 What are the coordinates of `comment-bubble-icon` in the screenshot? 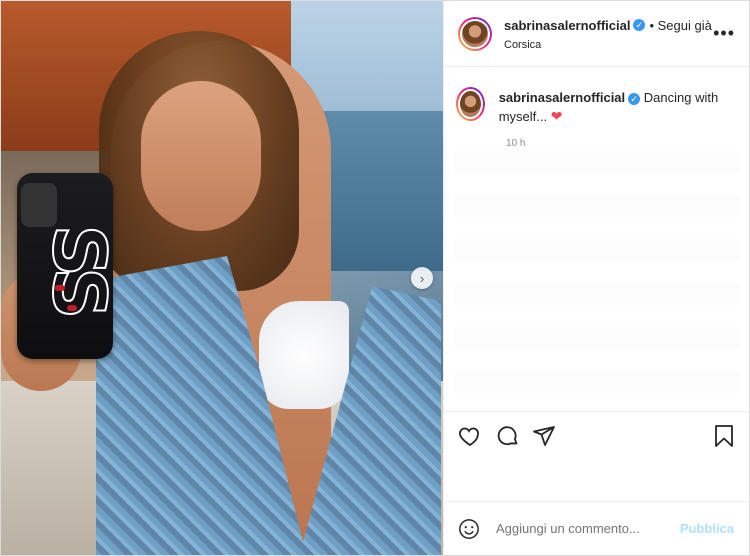 It's located at (508, 436).